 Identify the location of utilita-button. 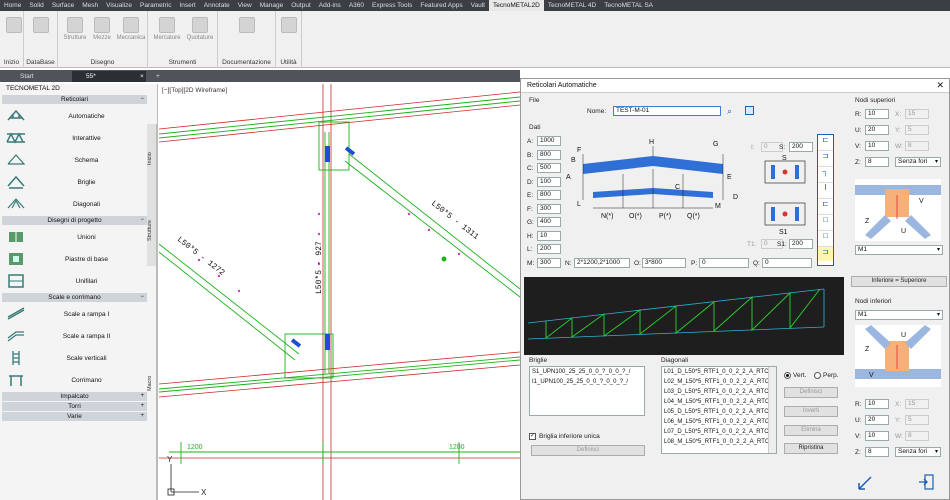
(289, 26).